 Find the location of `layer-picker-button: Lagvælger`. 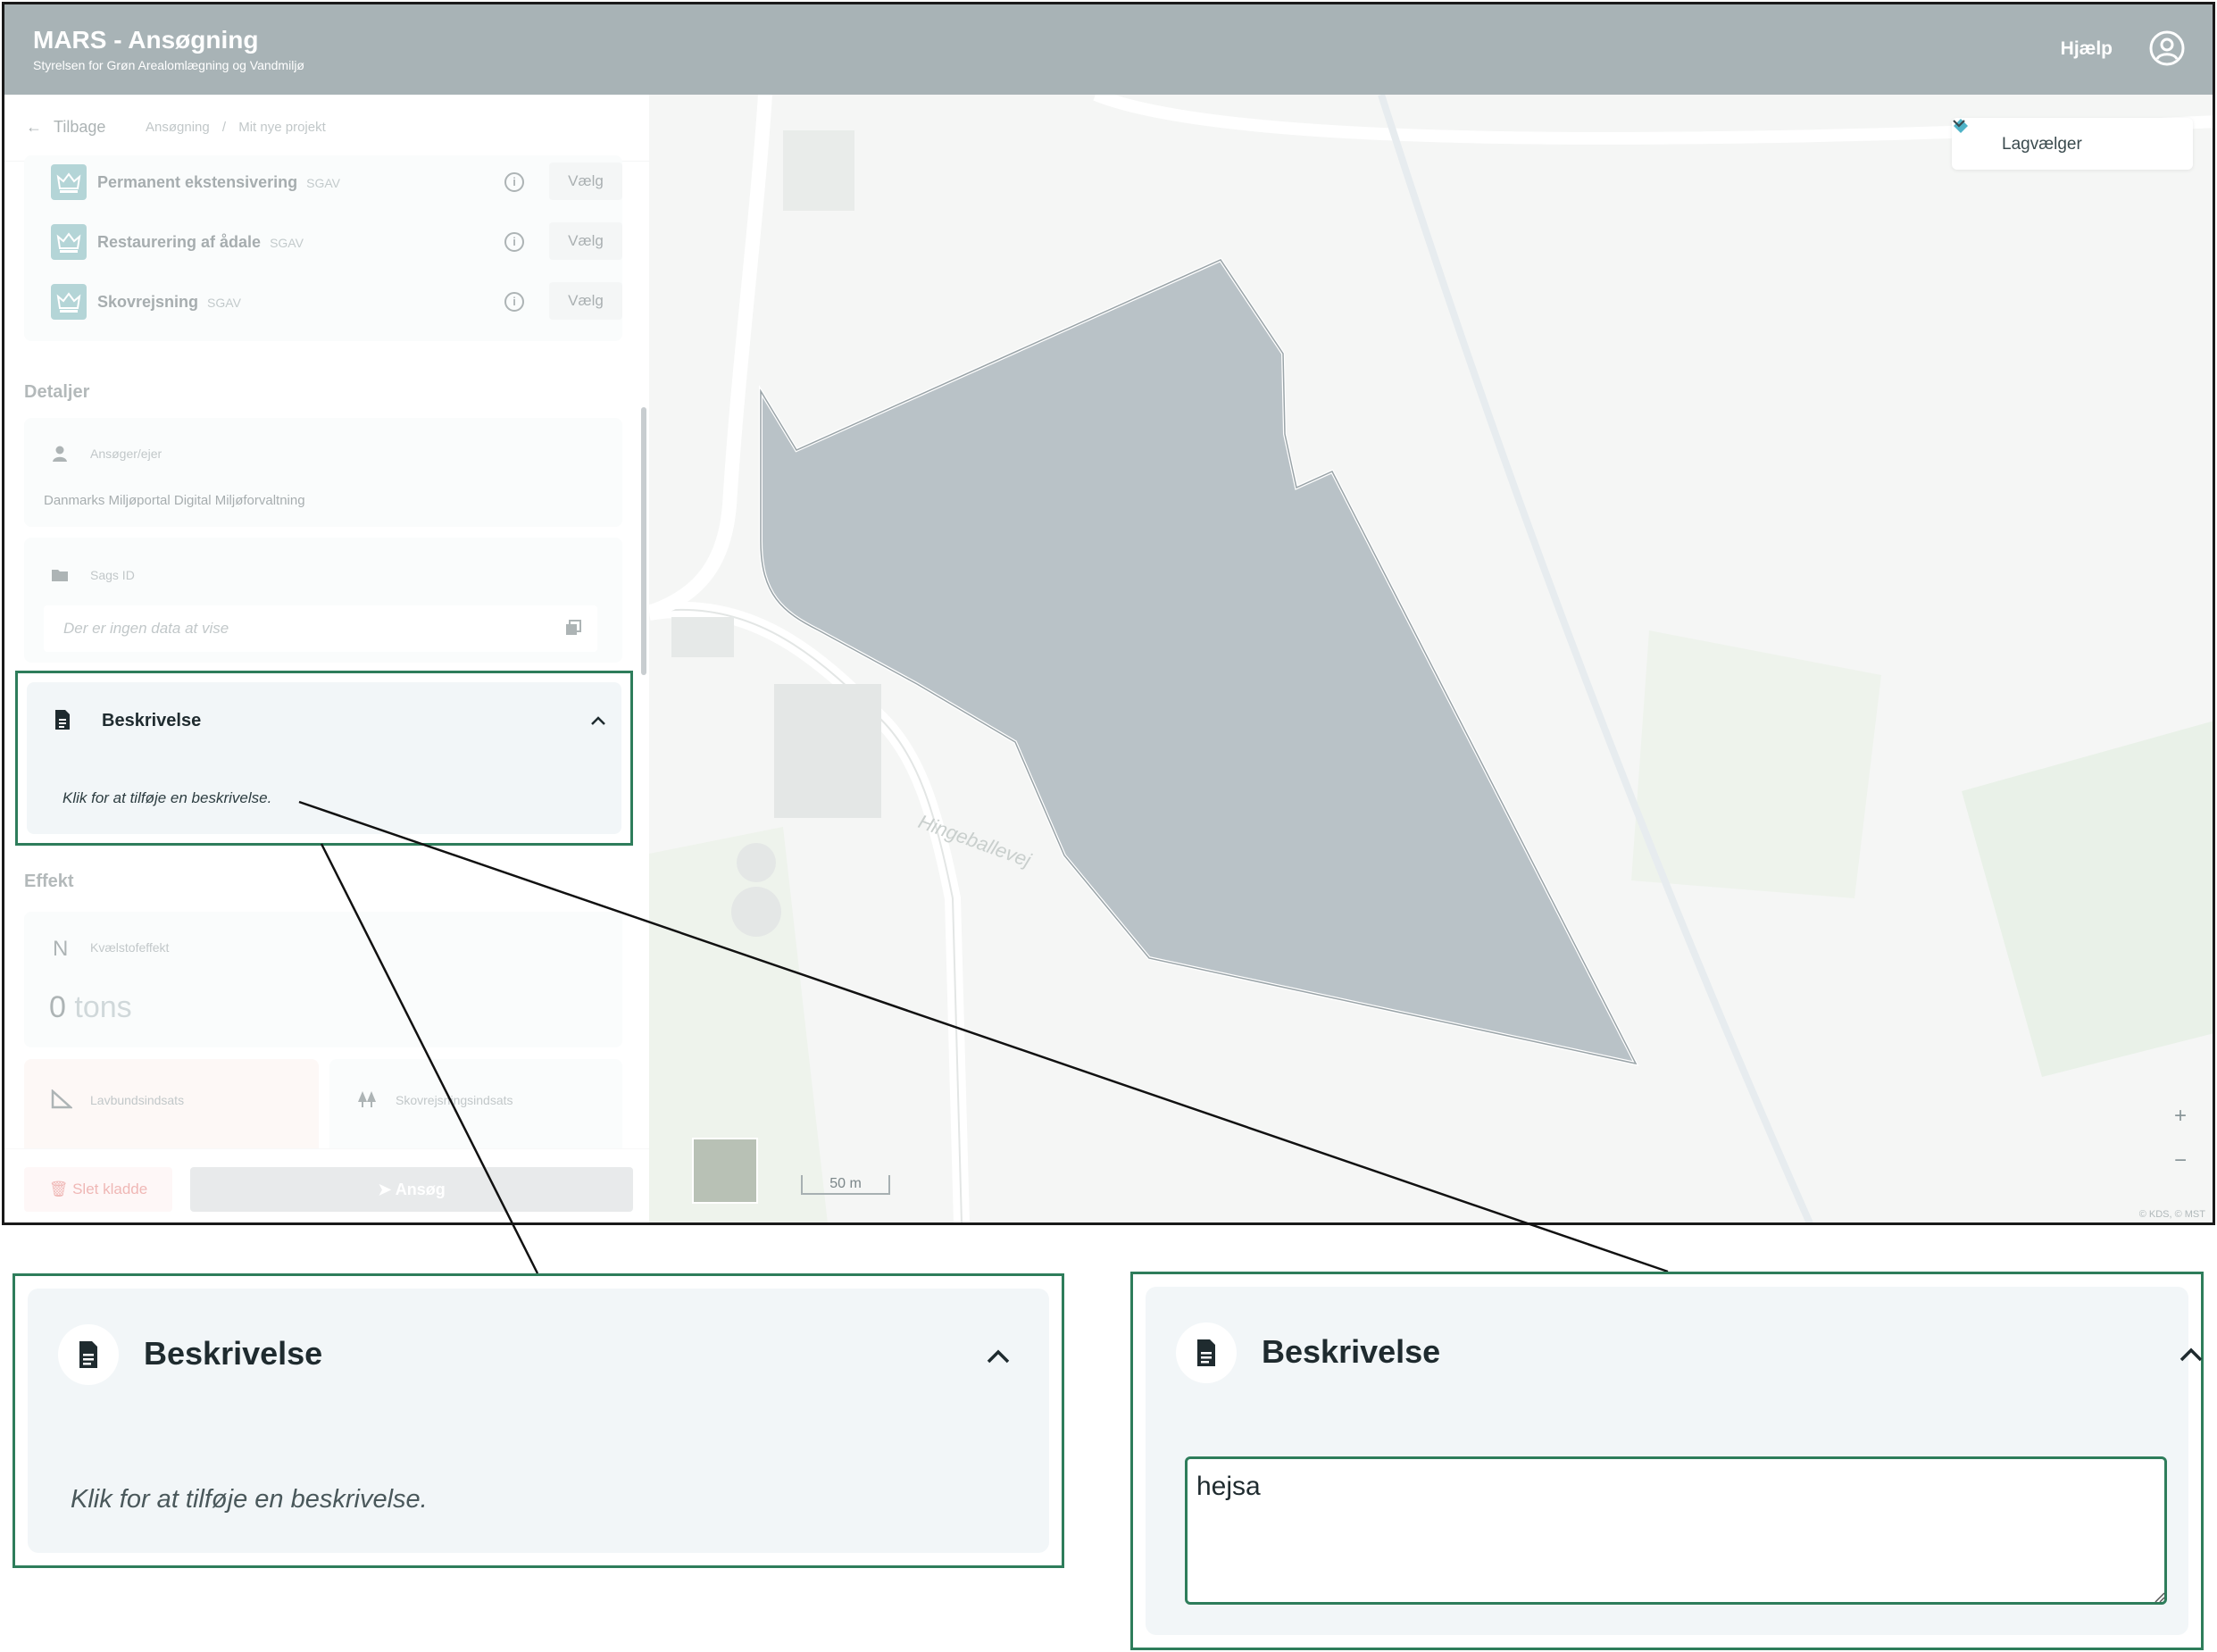

layer-picker-button: Lagvælger is located at coordinates (2072, 144).